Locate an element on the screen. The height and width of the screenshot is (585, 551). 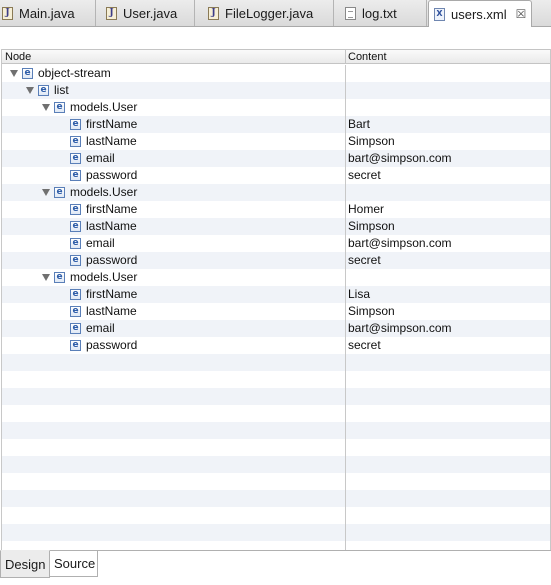
tree-row: e firstName Homer is located at coordinates (276, 209).